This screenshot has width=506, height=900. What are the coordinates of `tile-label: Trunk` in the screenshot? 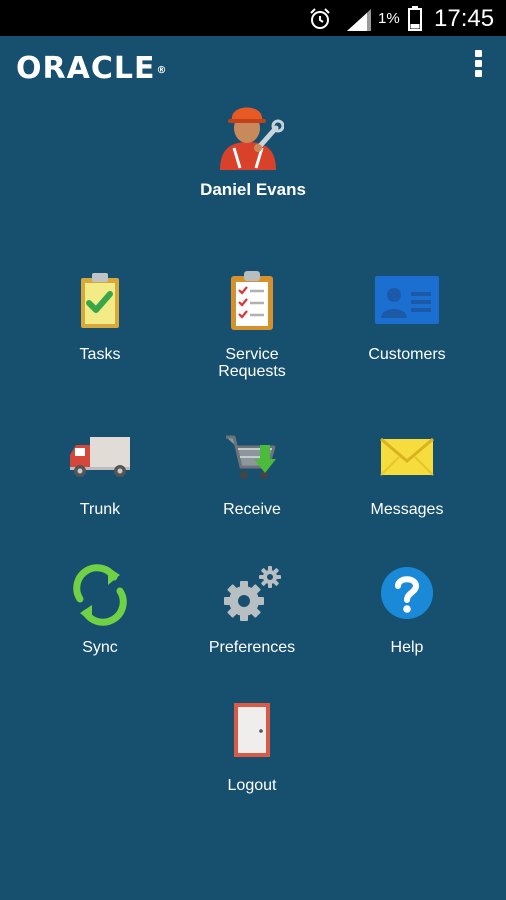 It's located at (100, 509).